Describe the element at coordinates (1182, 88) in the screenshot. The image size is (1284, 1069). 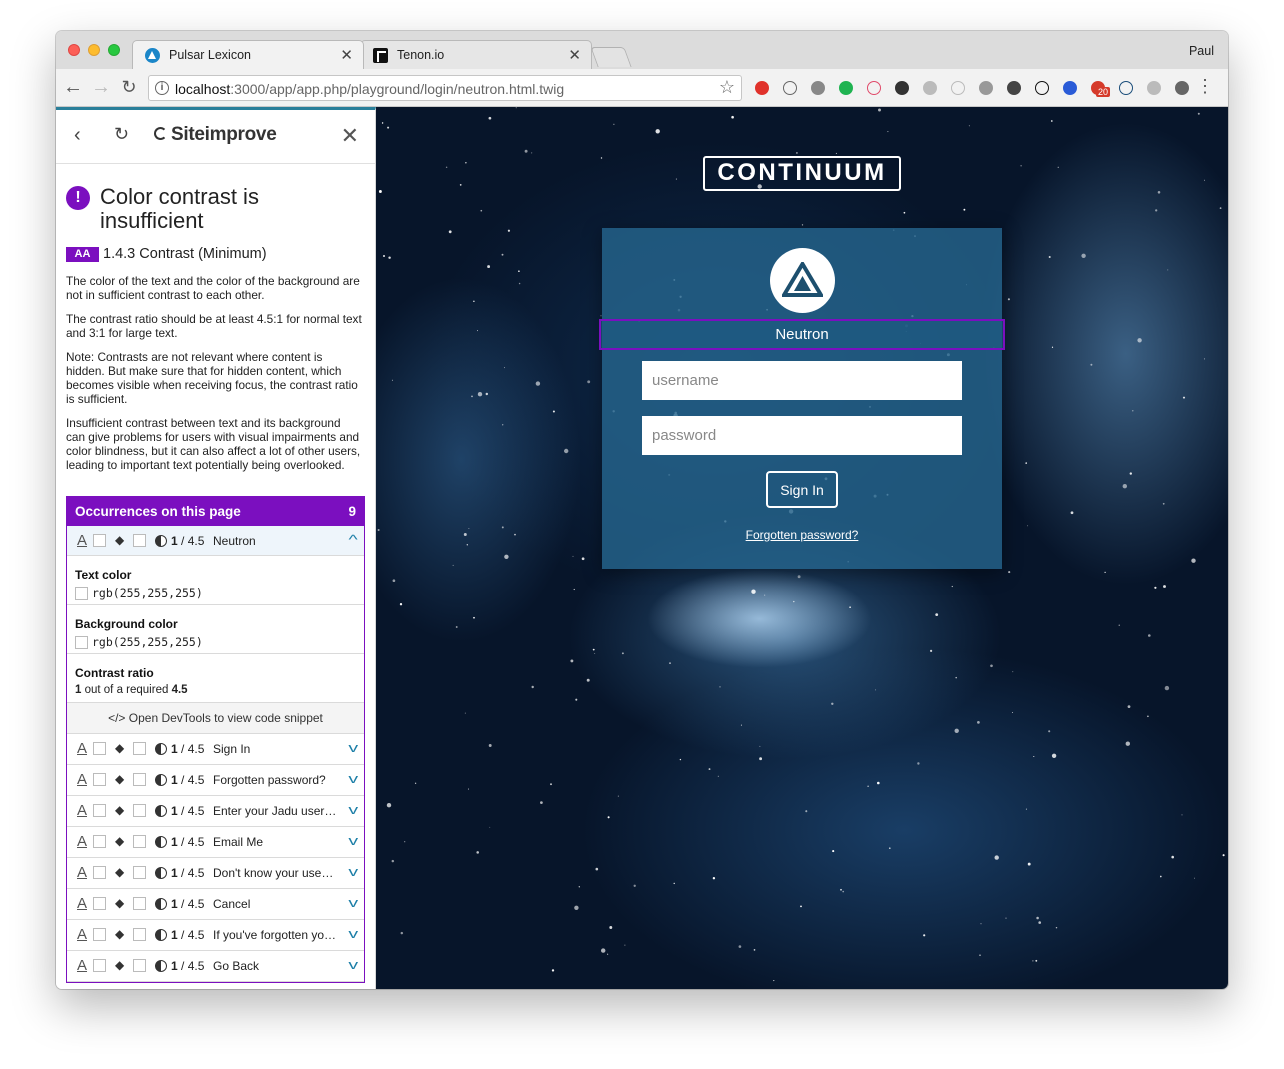
I see `check-ext-icon` at that location.